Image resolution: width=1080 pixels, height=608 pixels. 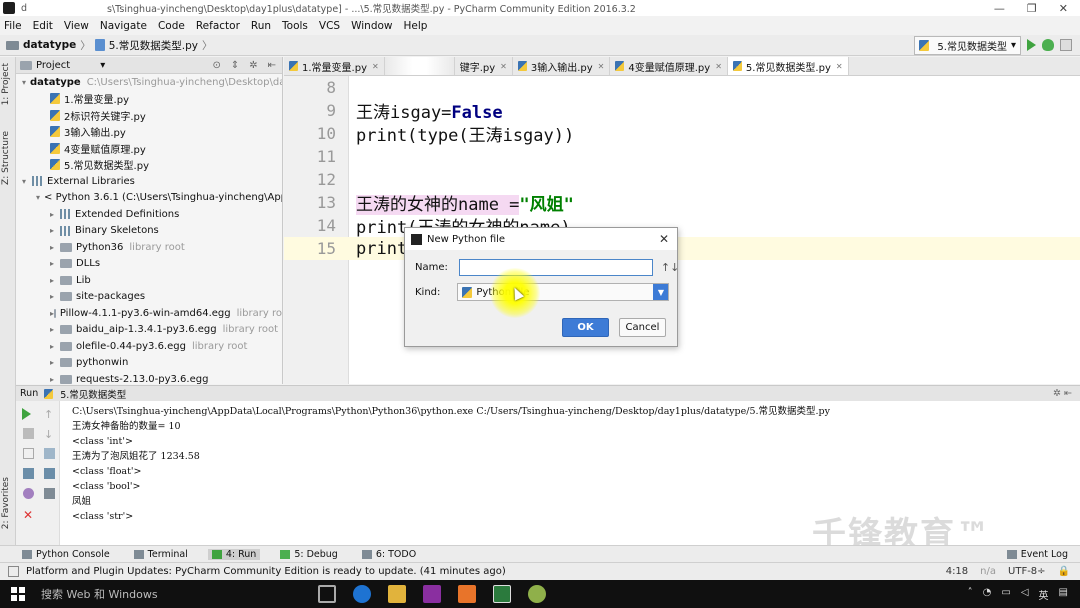 I want to click on debug-icon, so click(x=1048, y=45).